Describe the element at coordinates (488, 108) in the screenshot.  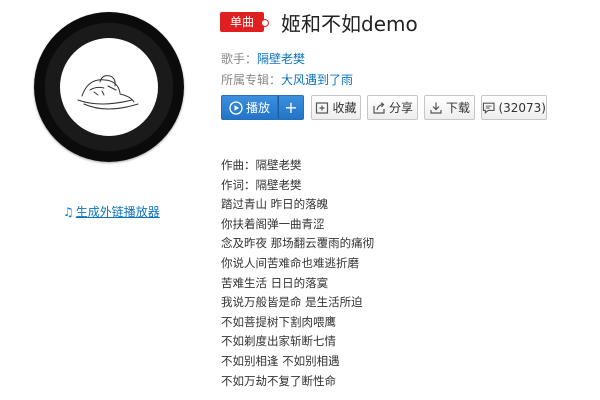
I see `comment-icon` at that location.